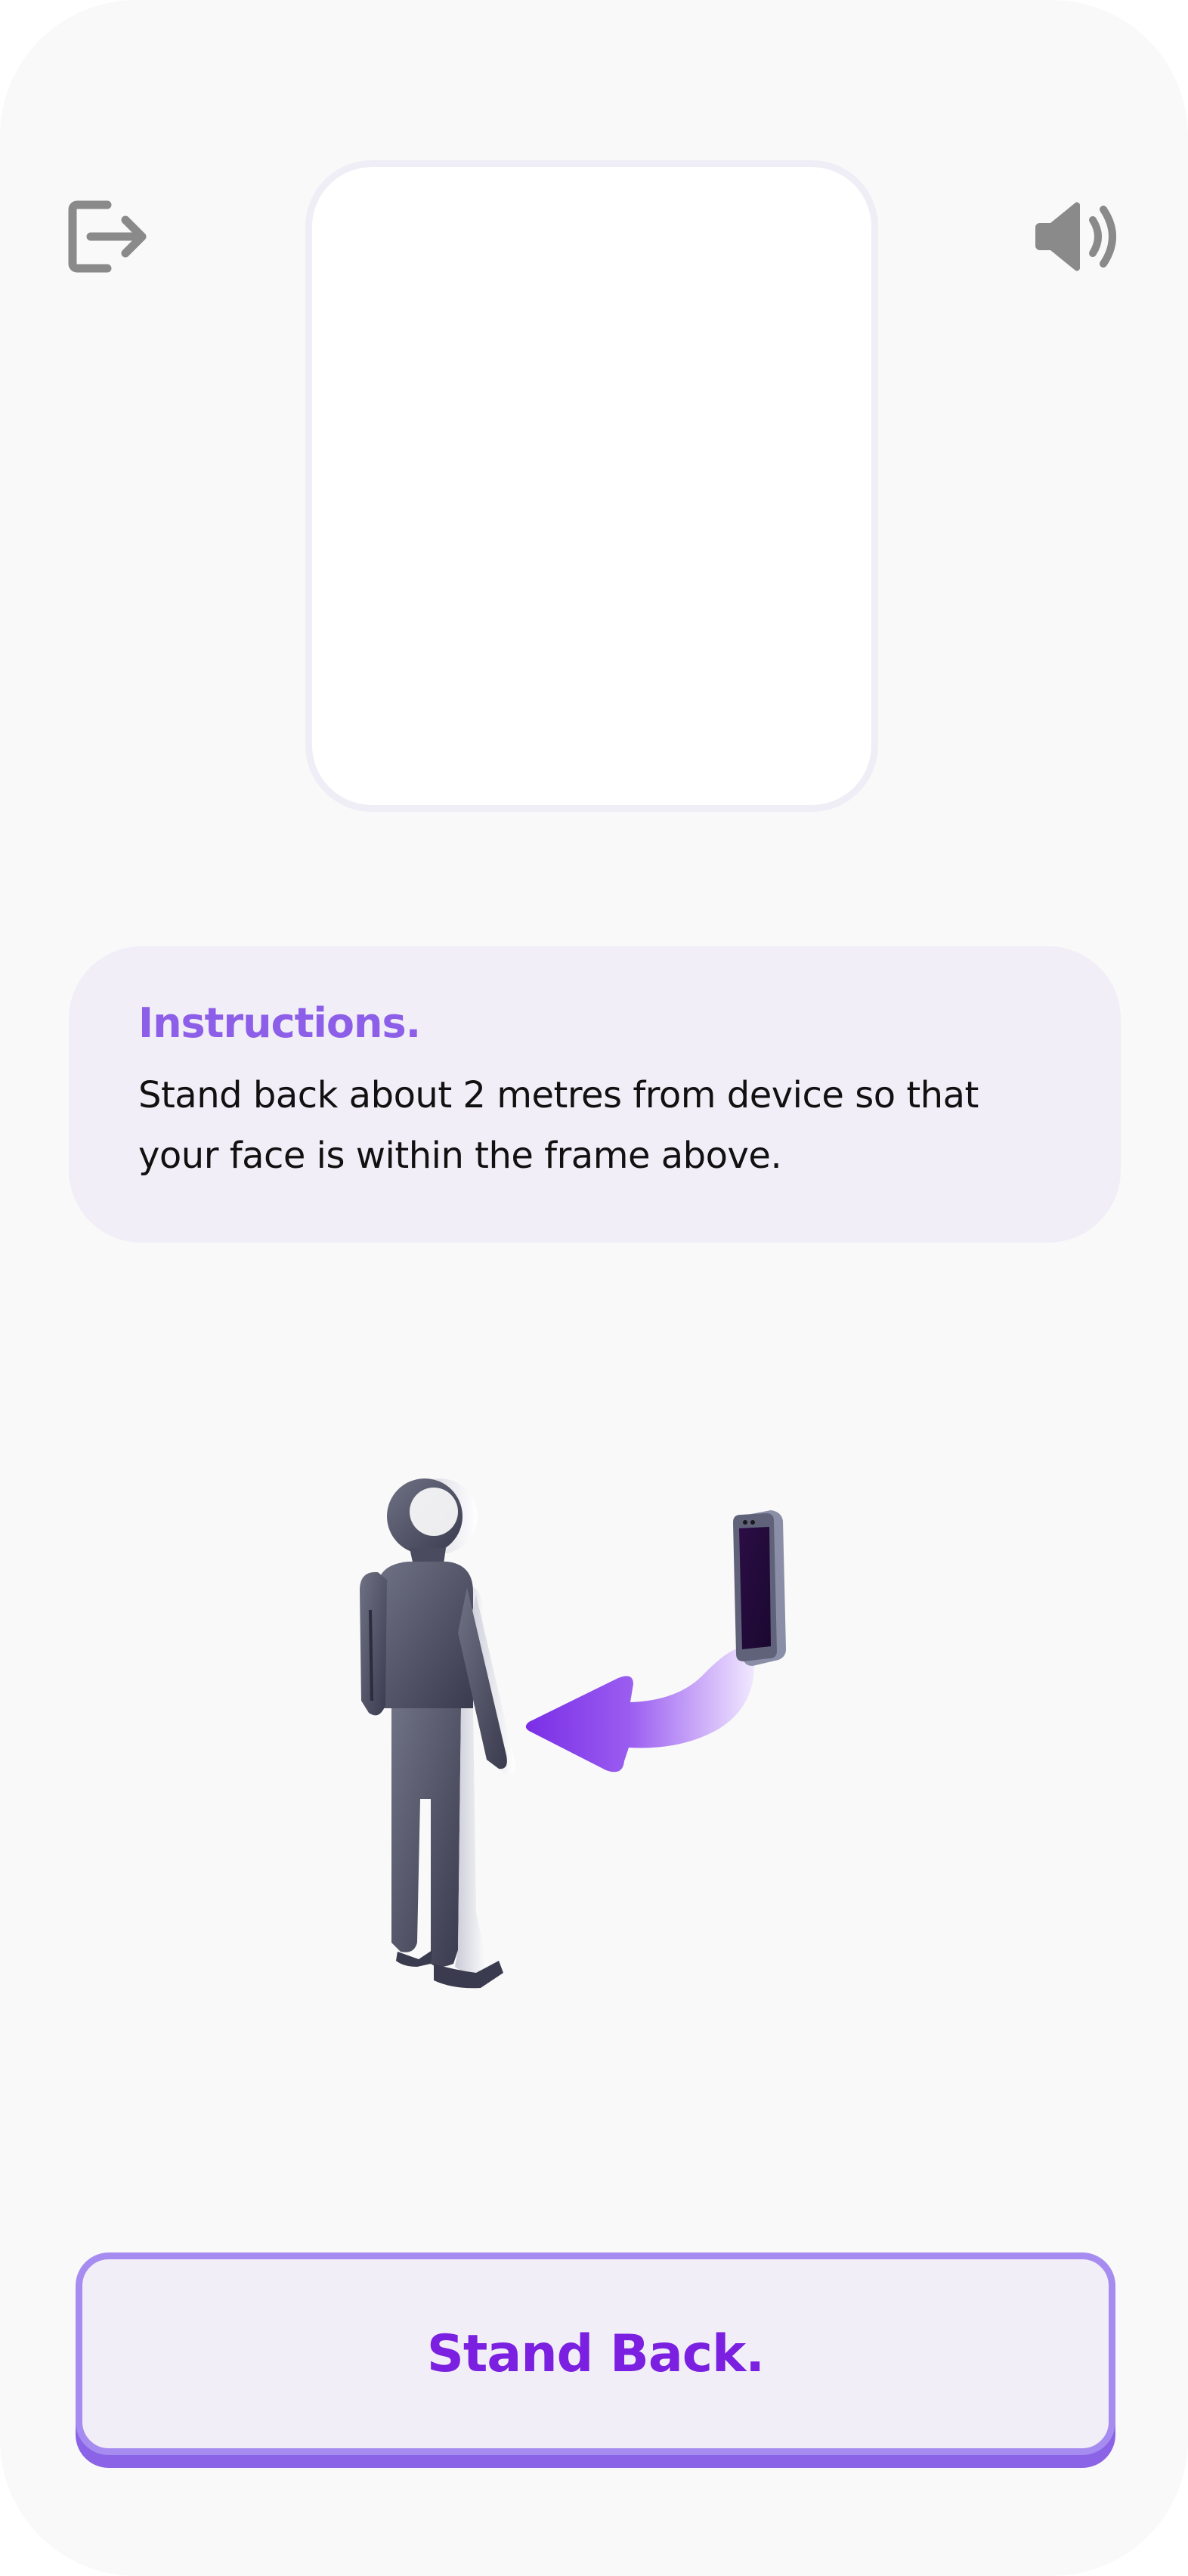 The image size is (1188, 2576). Describe the element at coordinates (460, 1156) in the screenshot. I see `instructions-line-2: your face is within the frame above.` at that location.